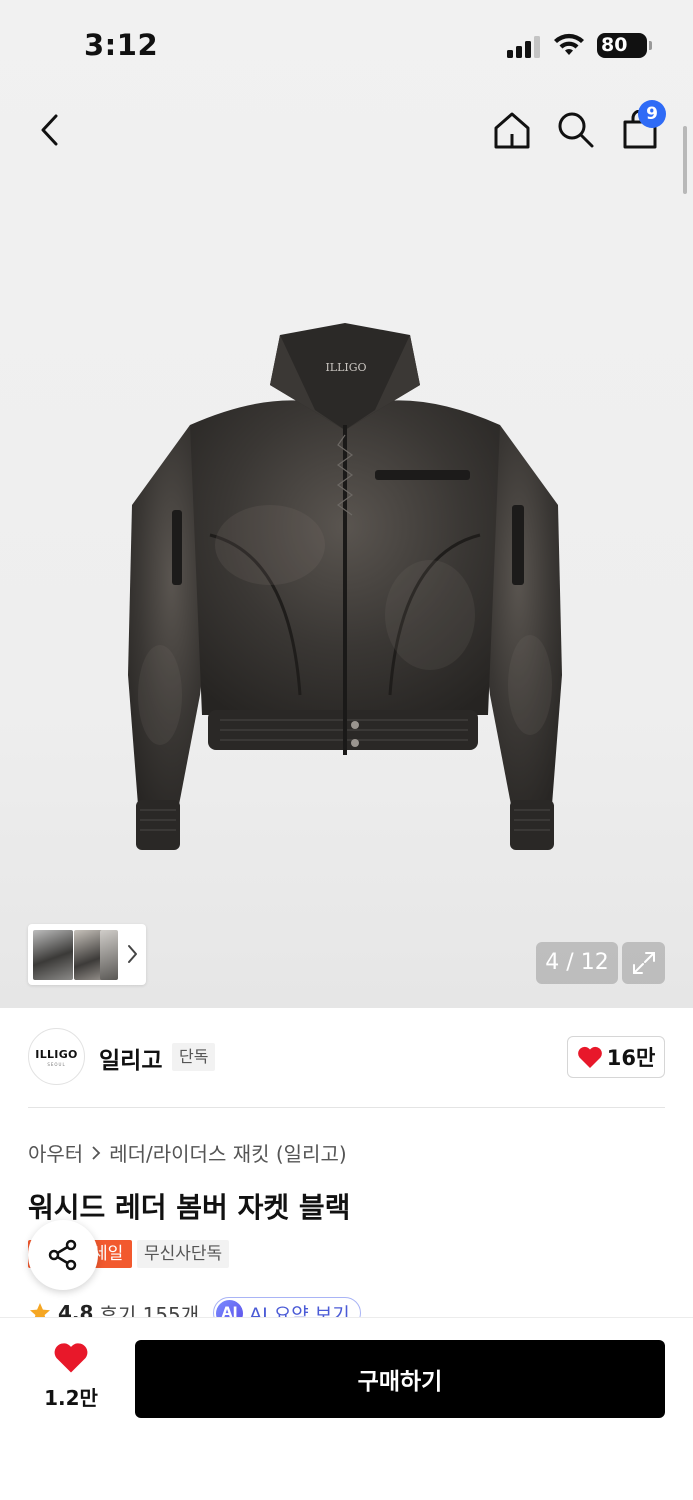  I want to click on home-icon, so click(512, 130).